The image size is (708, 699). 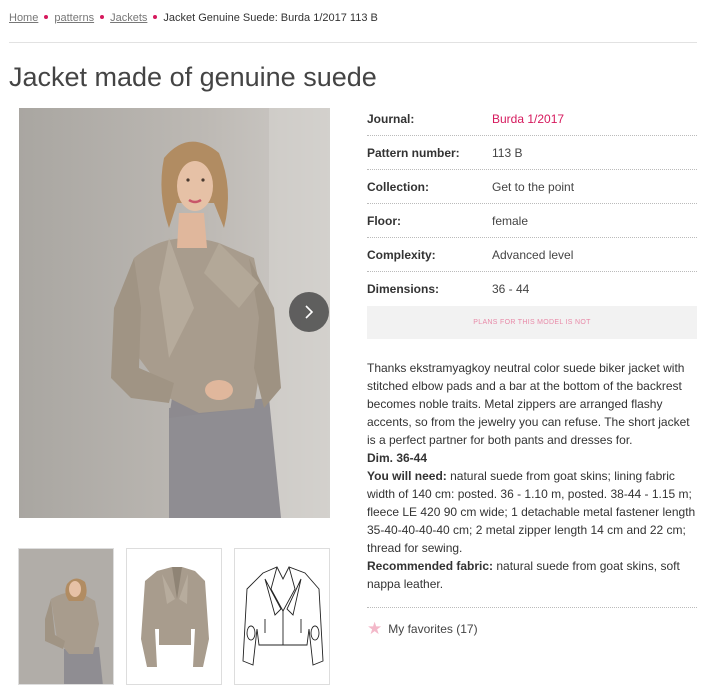 I want to click on spec-value: female, so click(x=510, y=220).